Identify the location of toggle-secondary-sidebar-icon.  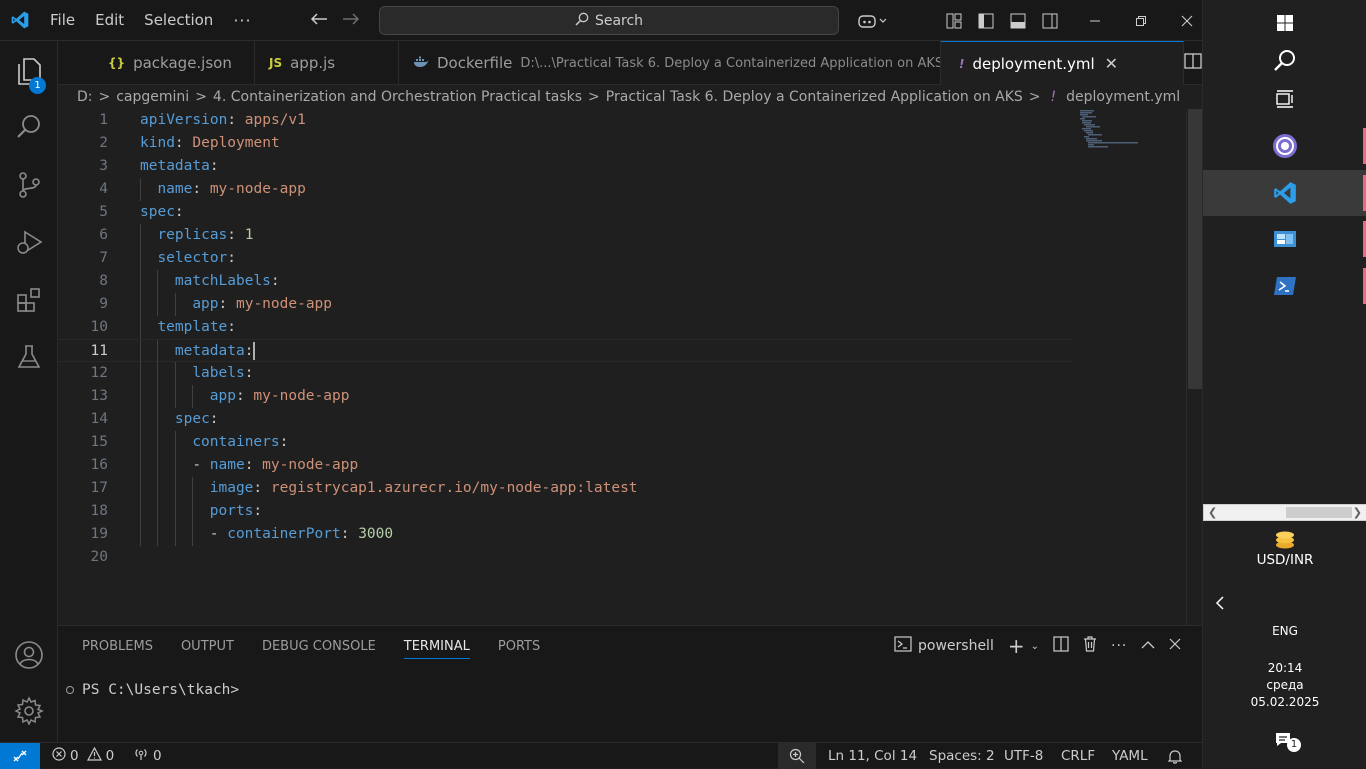
(1050, 20).